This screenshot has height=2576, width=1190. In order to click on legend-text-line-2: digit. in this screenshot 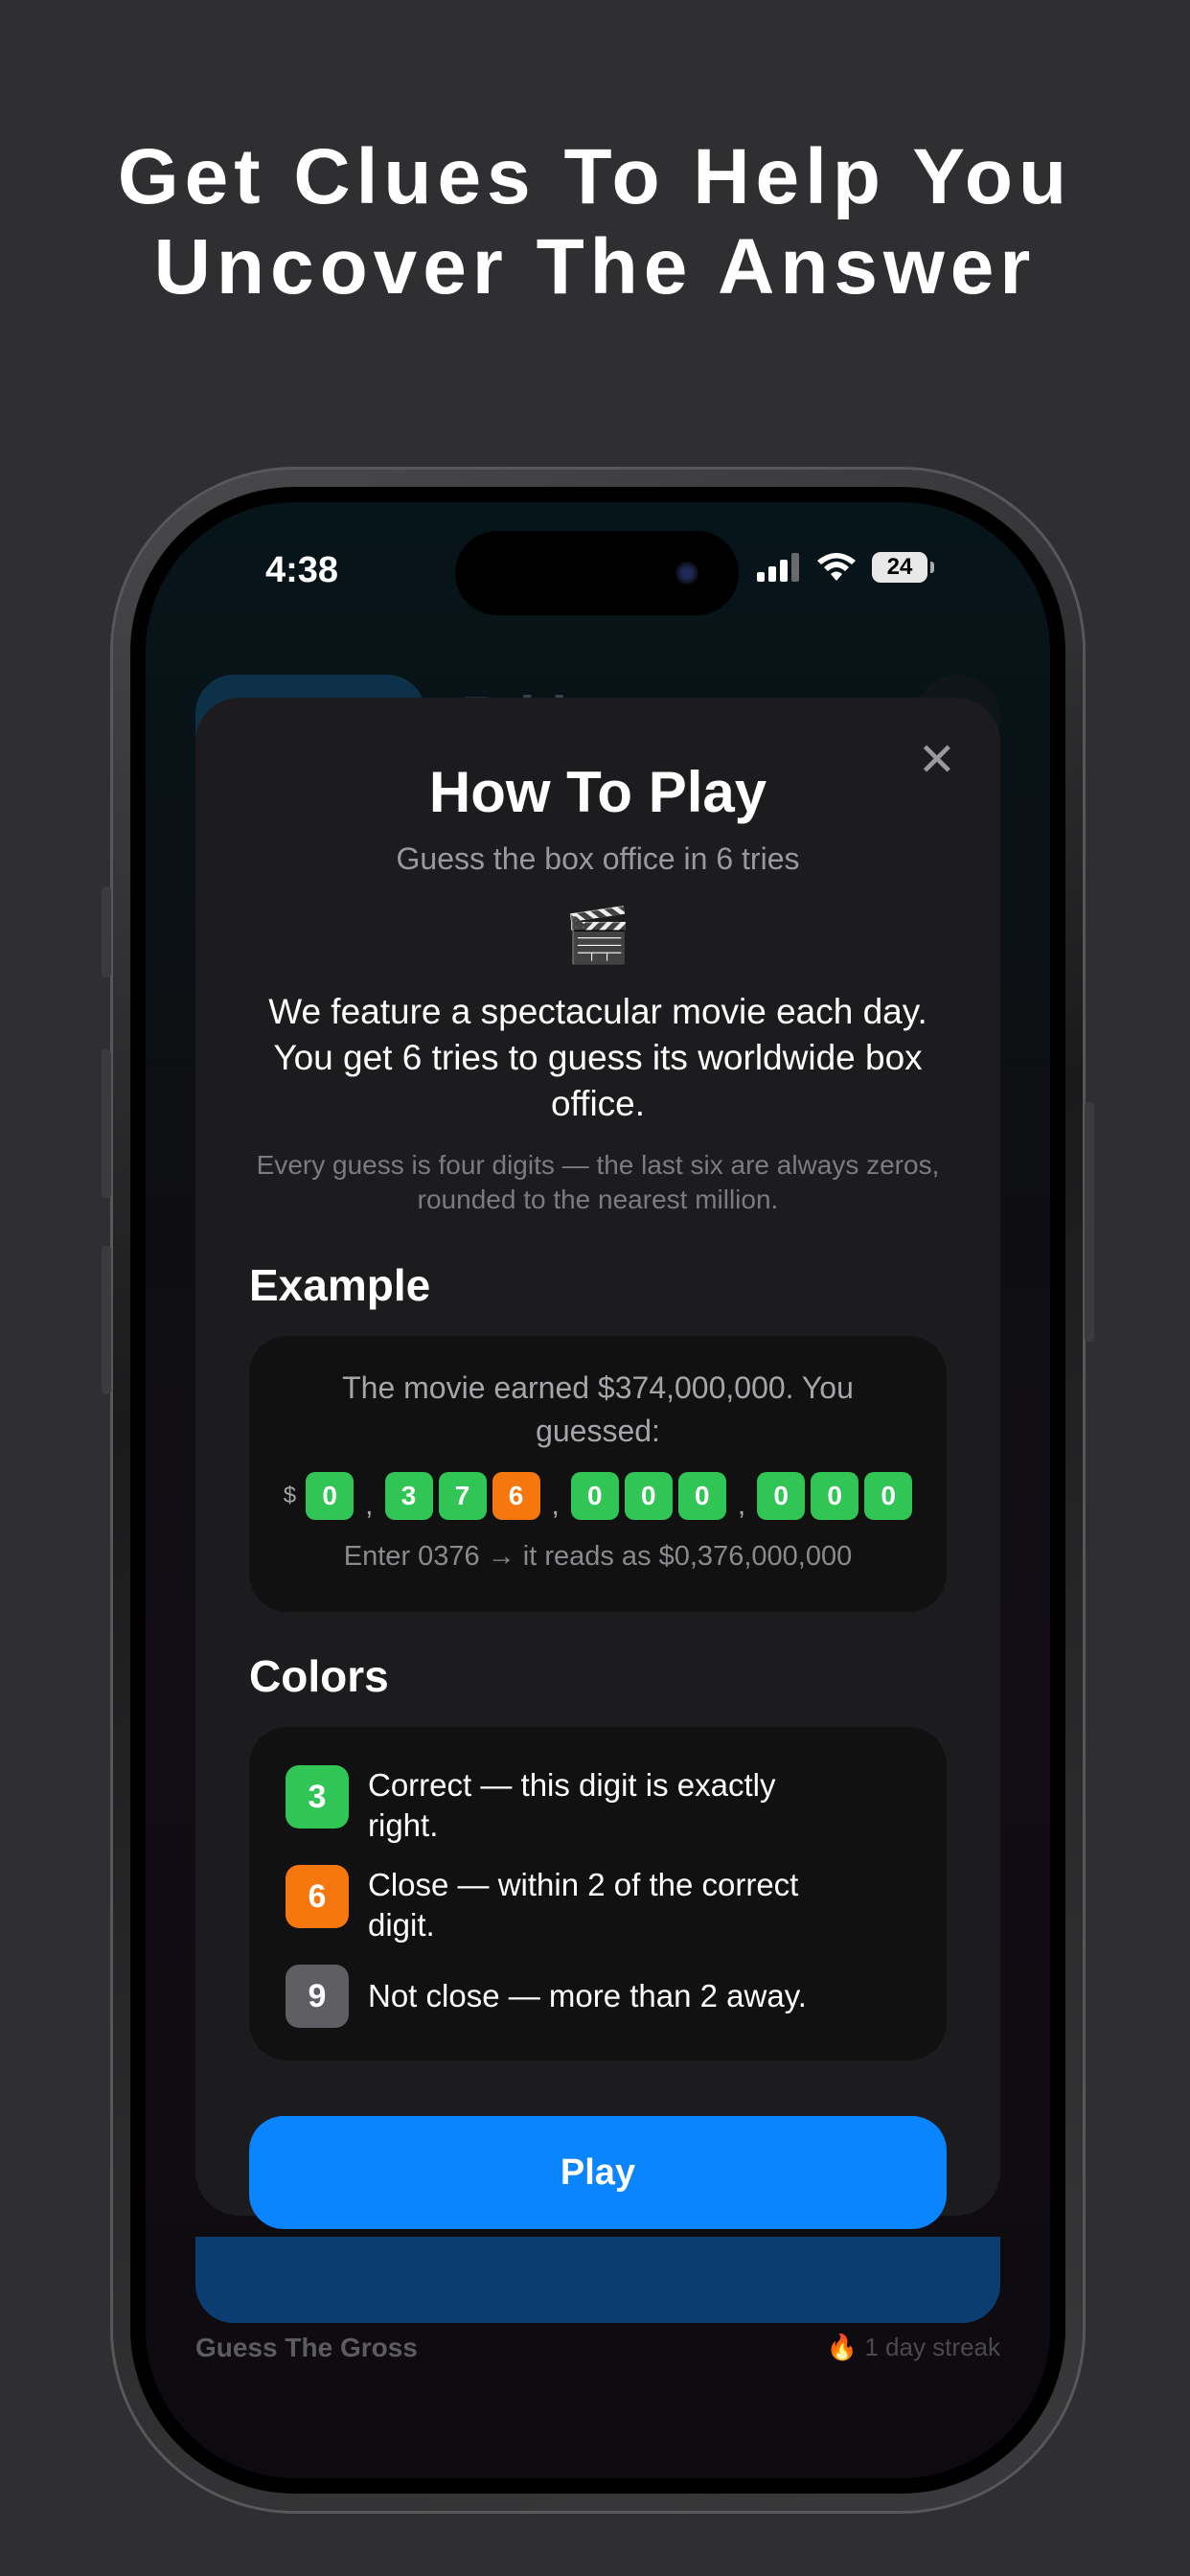, I will do `click(402, 1925)`.